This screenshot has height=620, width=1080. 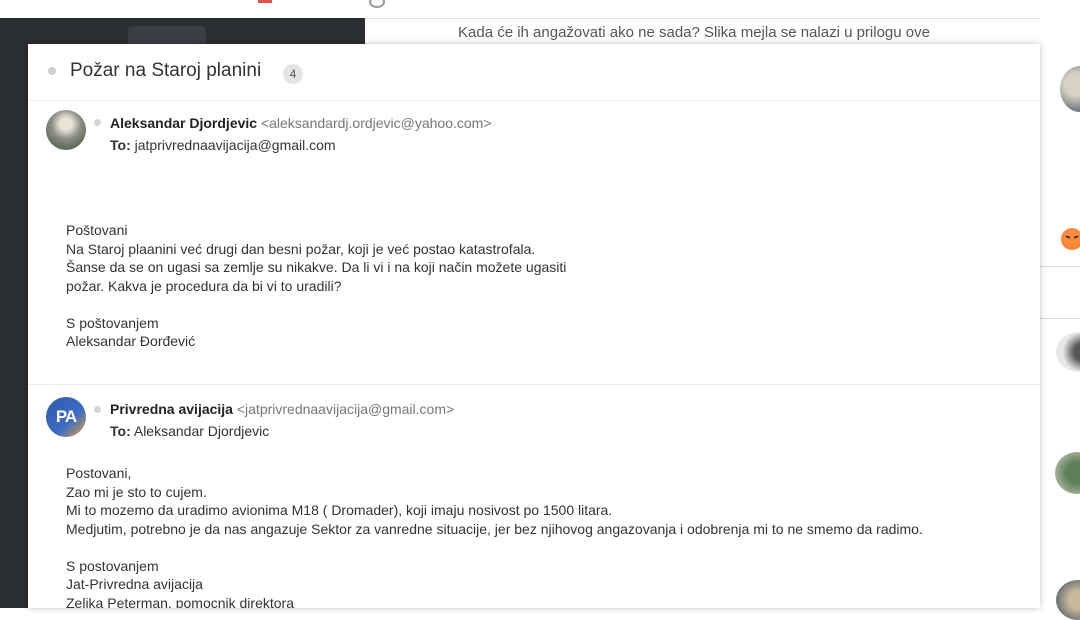 What do you see at coordinates (534, 72) in the screenshot?
I see `thread-header: Požar na Staroj planini 4` at bounding box center [534, 72].